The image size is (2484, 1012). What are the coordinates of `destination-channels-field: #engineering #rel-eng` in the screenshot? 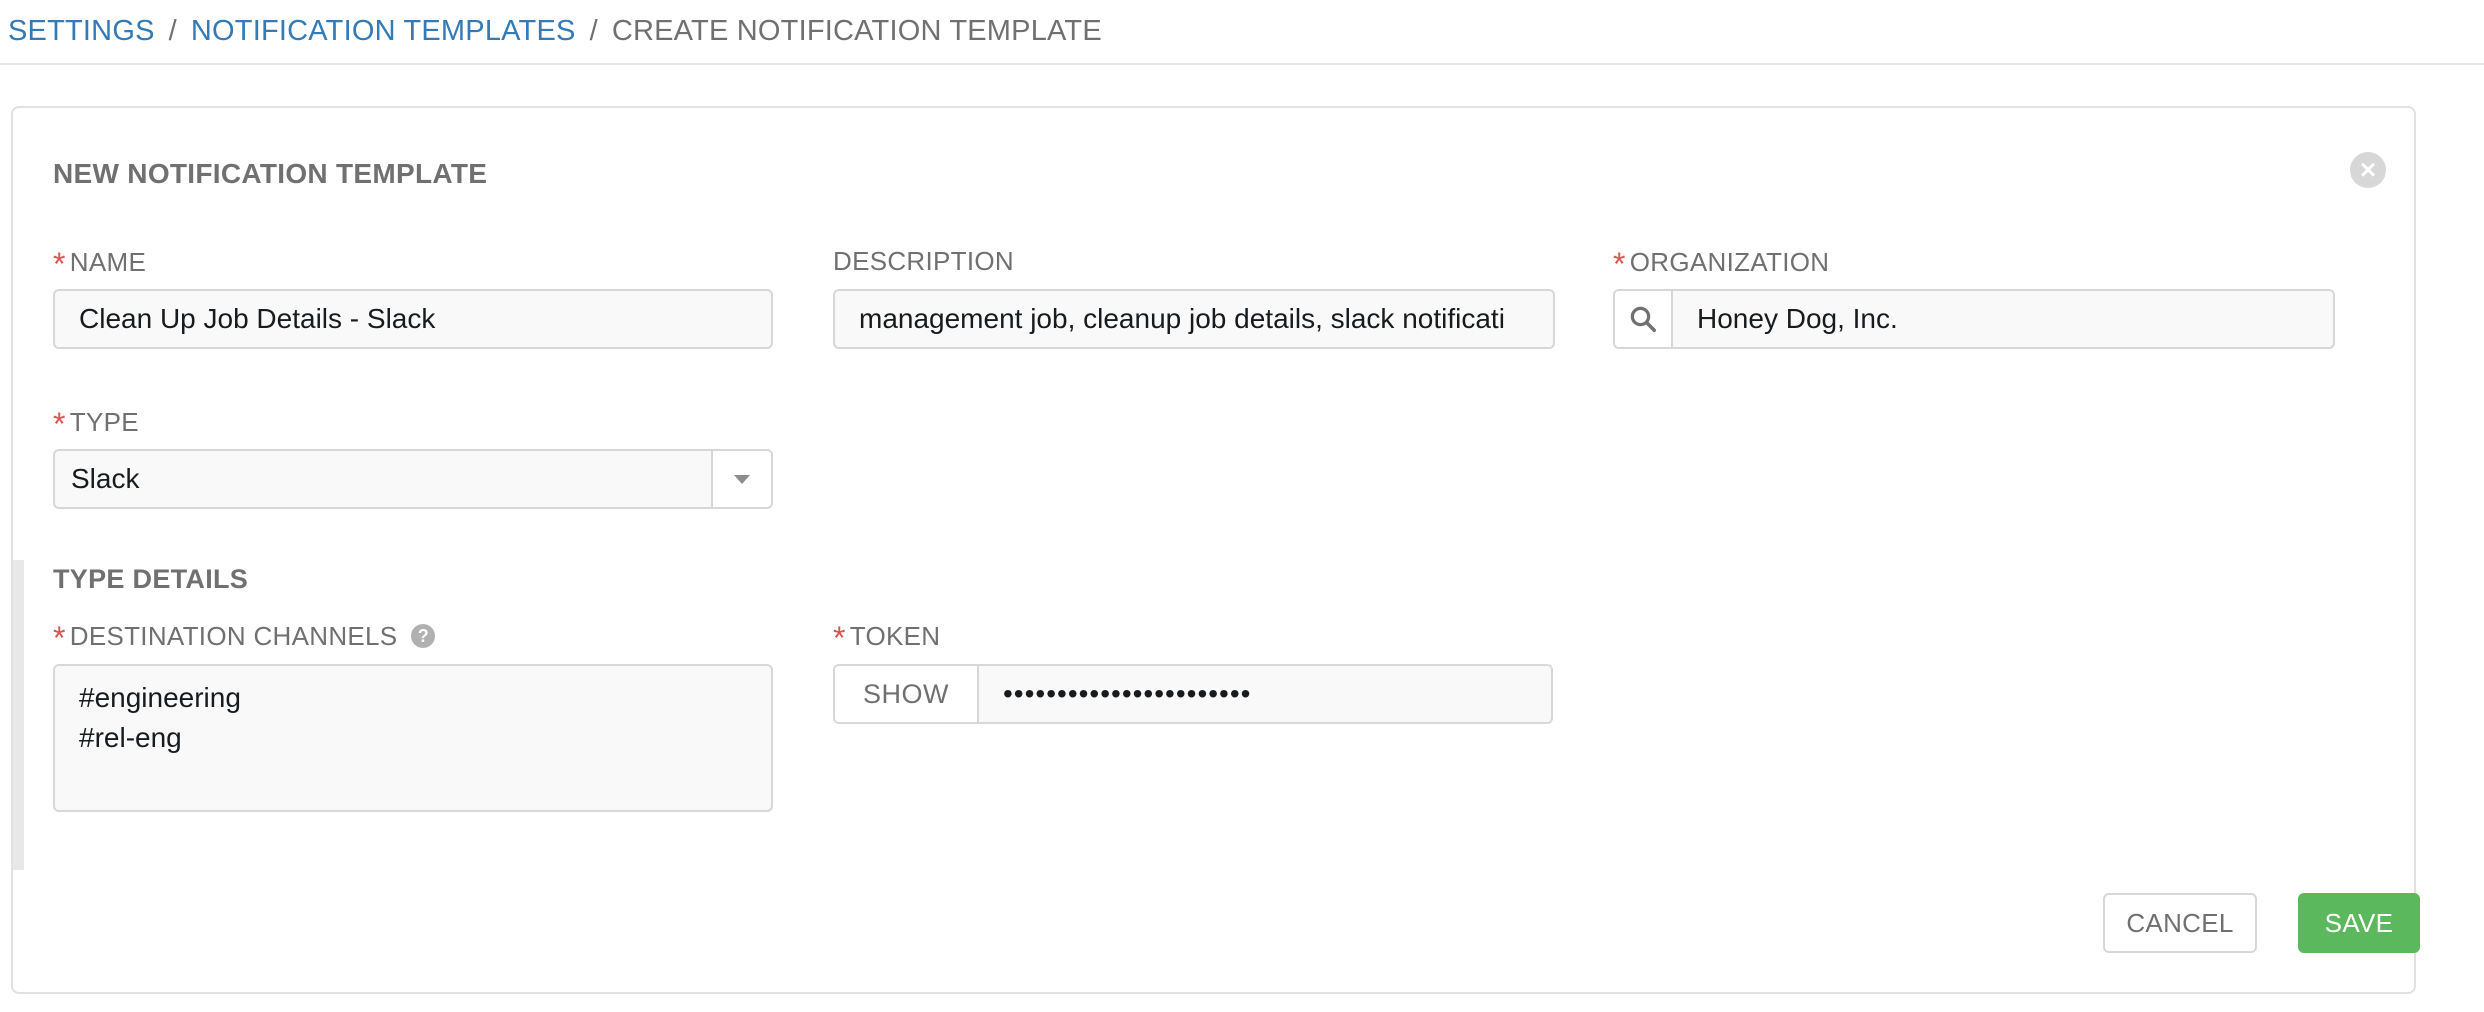 It's located at (413, 738).